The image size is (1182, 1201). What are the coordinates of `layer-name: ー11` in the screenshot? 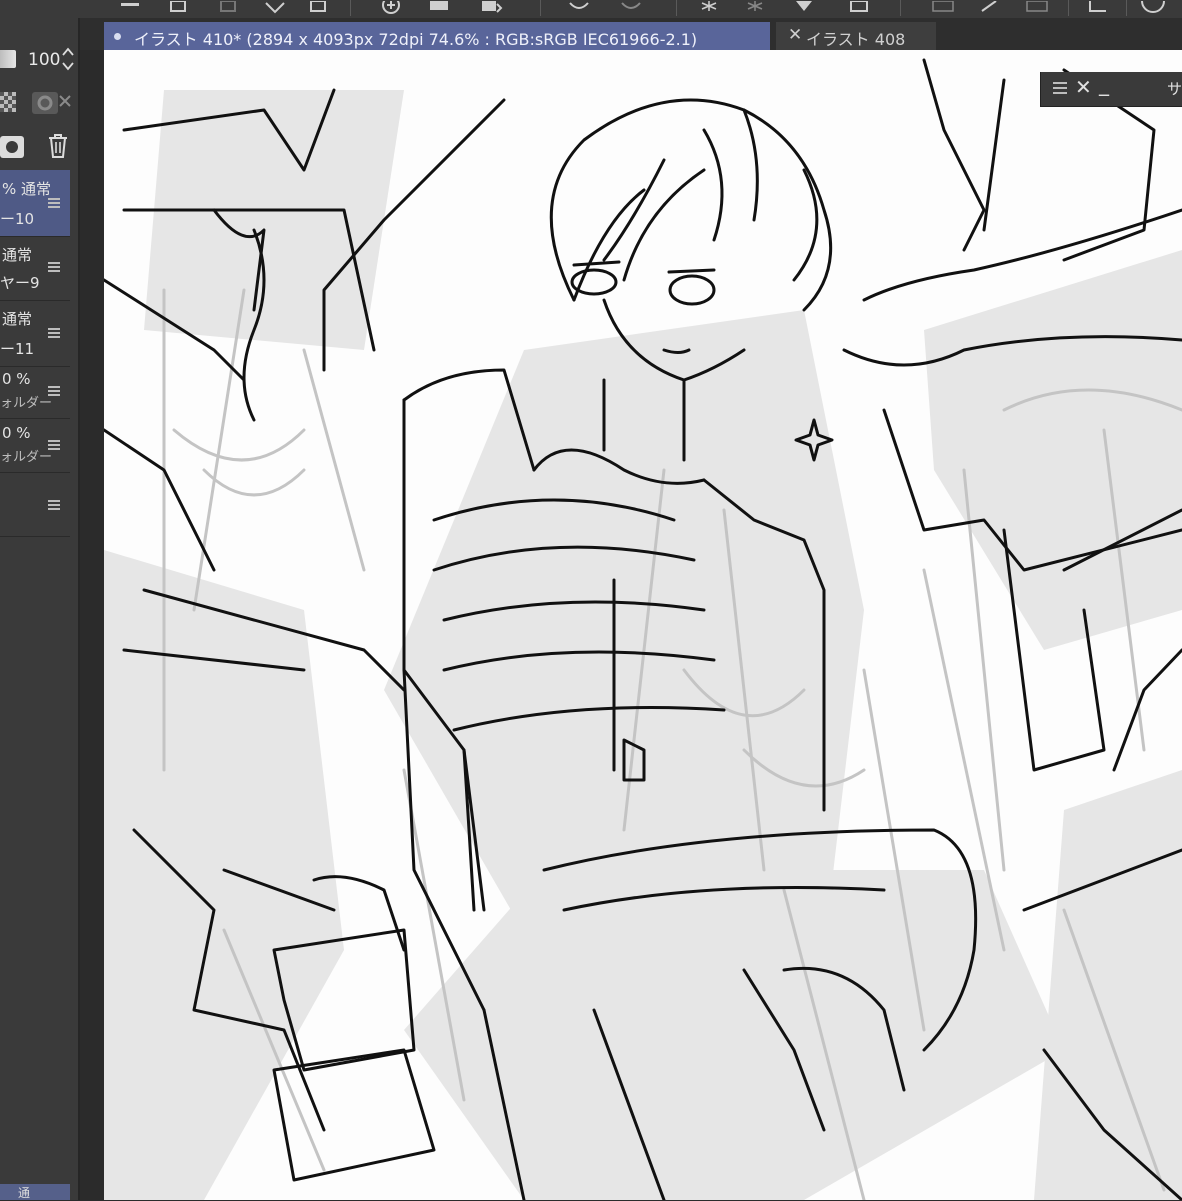 It's located at (17, 349).